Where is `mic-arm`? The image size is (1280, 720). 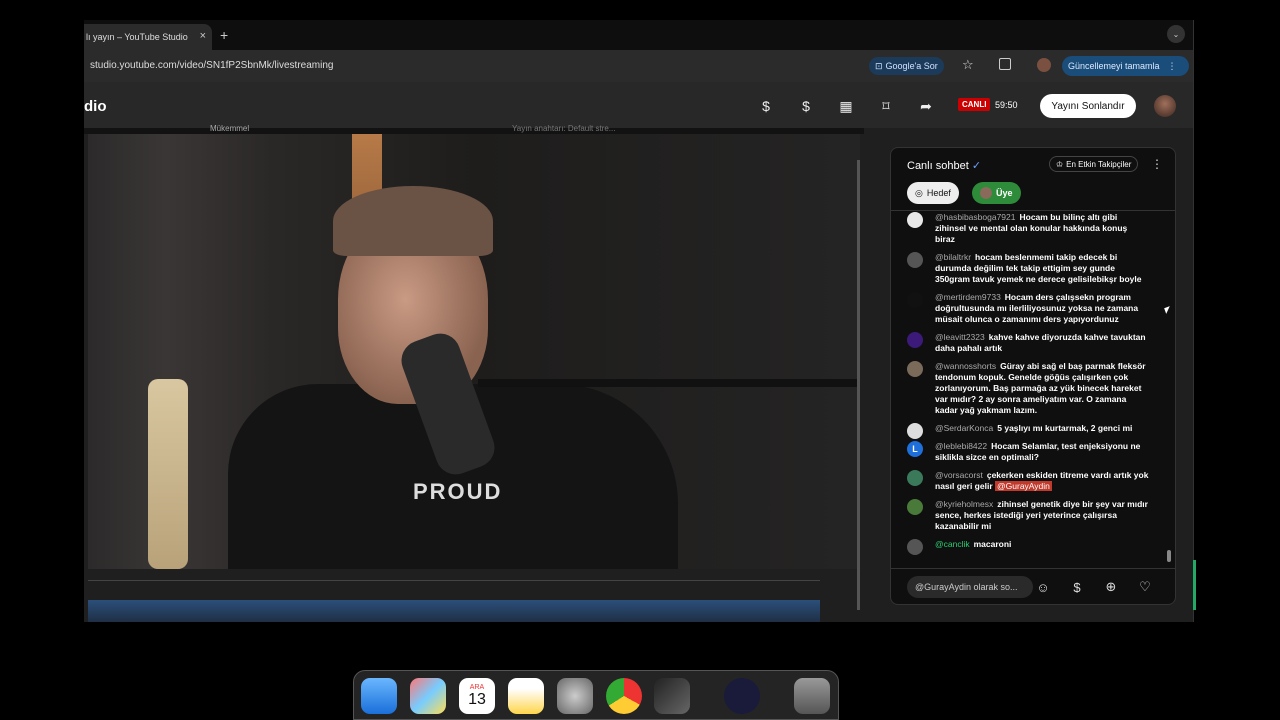
mic-arm is located at coordinates (669, 383).